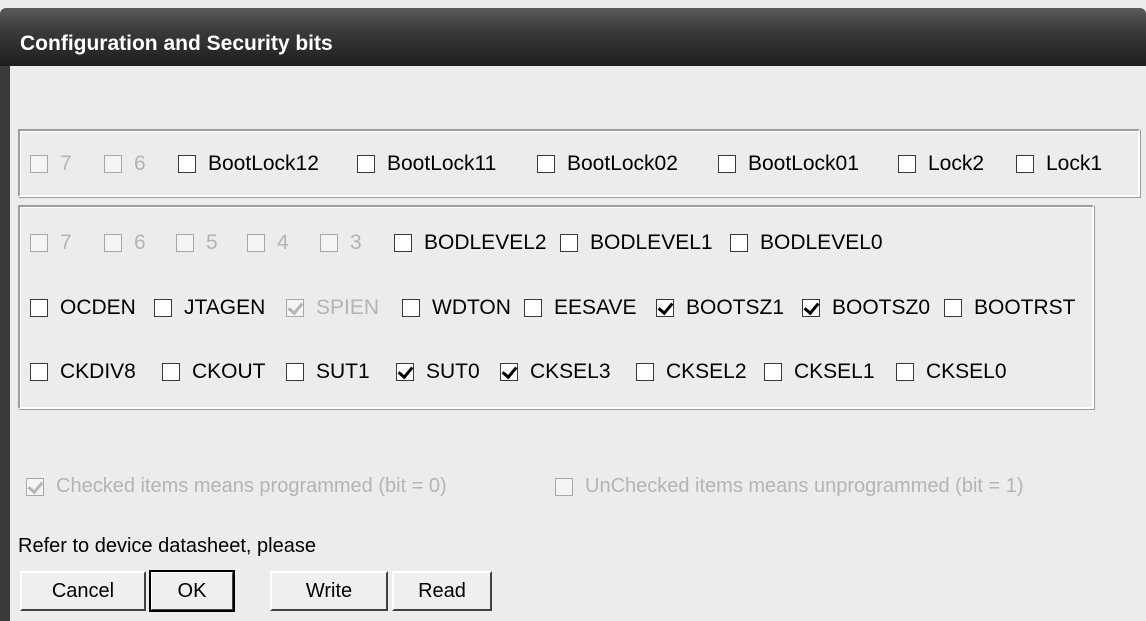 This screenshot has width=1146, height=621. I want to click on fuse-bit-sut1-checkbox, so click(295, 372).